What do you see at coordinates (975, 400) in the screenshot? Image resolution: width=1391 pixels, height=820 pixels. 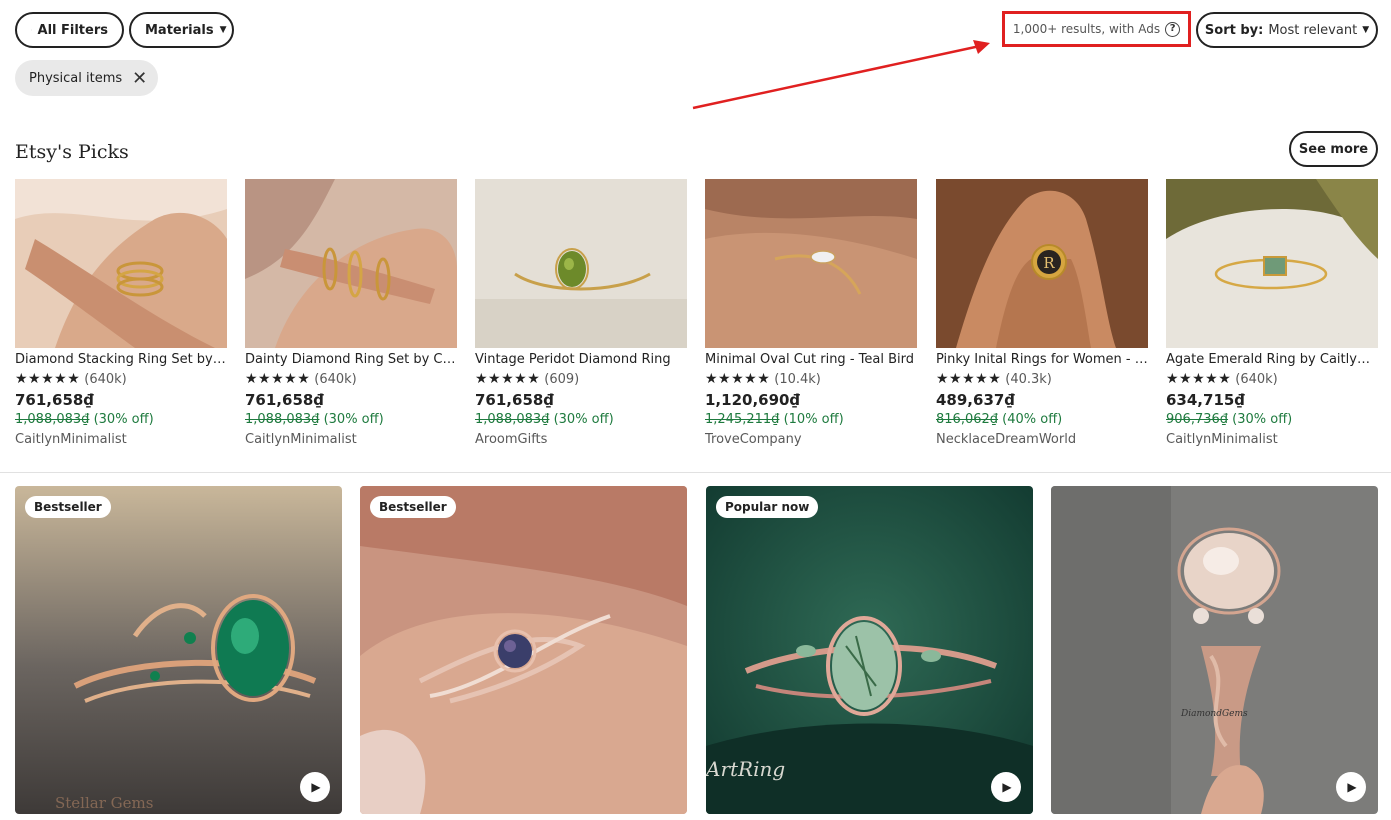 I see `sale-price: 489,637₫` at bounding box center [975, 400].